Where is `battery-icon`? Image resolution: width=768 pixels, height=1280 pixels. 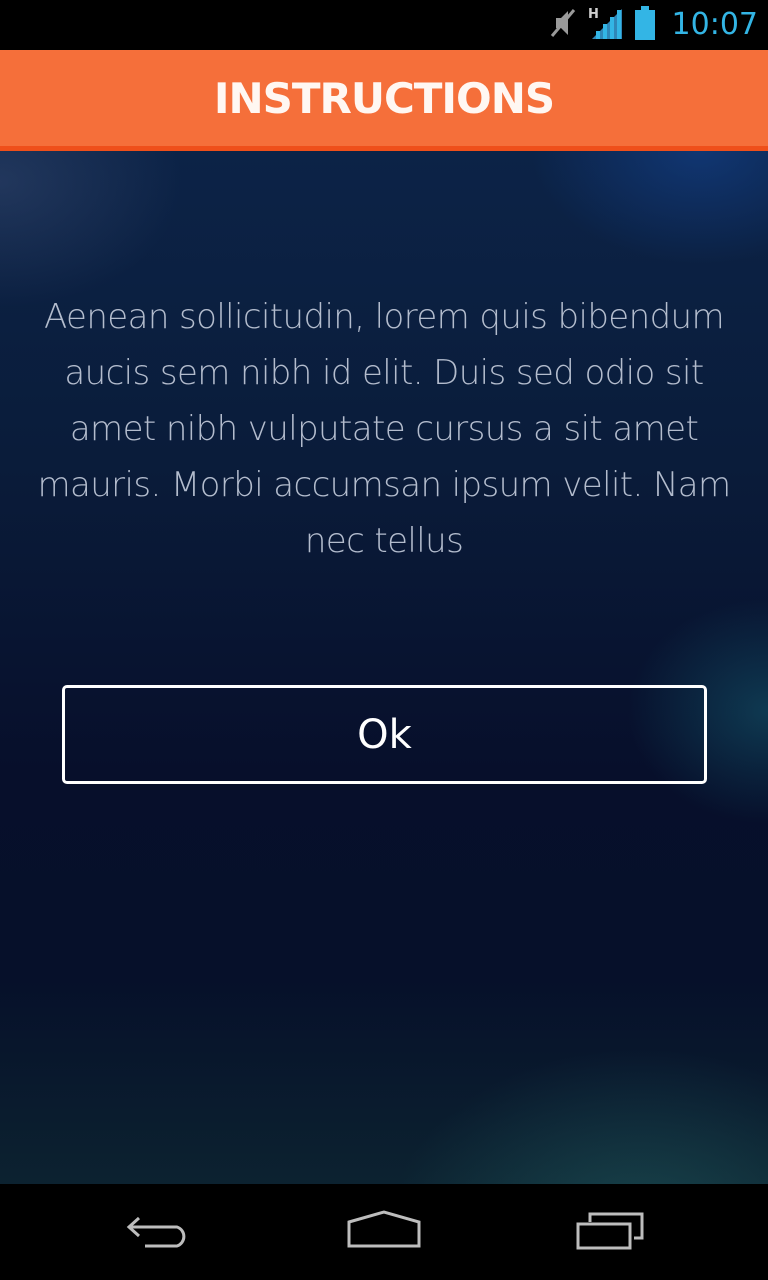
battery-icon is located at coordinates (645, 25).